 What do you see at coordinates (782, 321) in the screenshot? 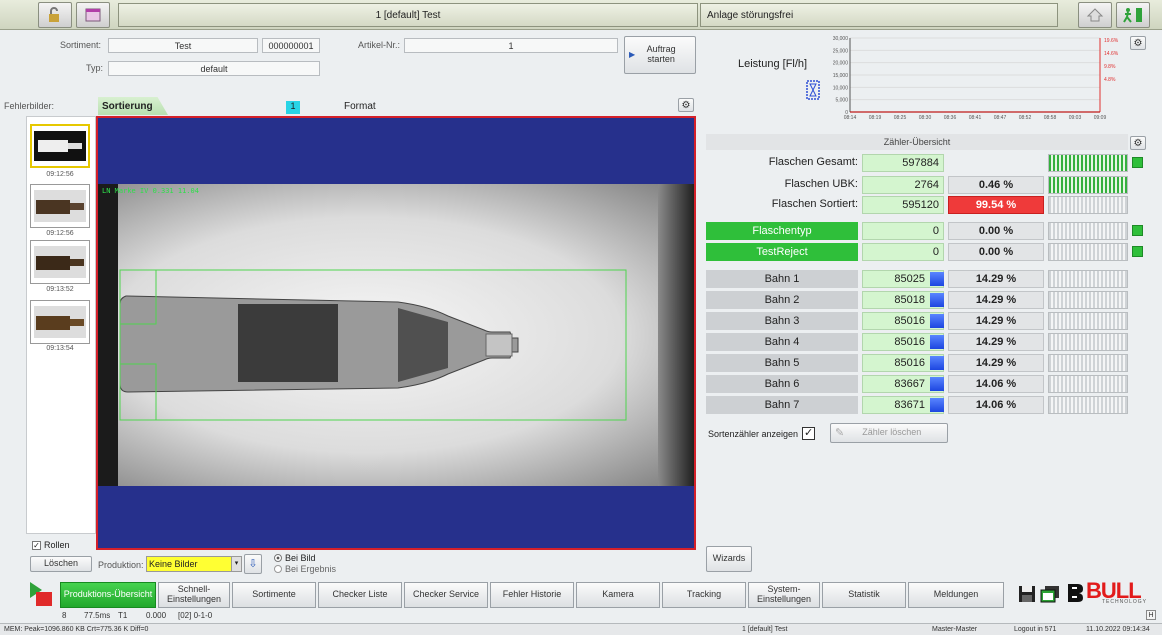
I see `lane-label: Bahn 3` at bounding box center [782, 321].